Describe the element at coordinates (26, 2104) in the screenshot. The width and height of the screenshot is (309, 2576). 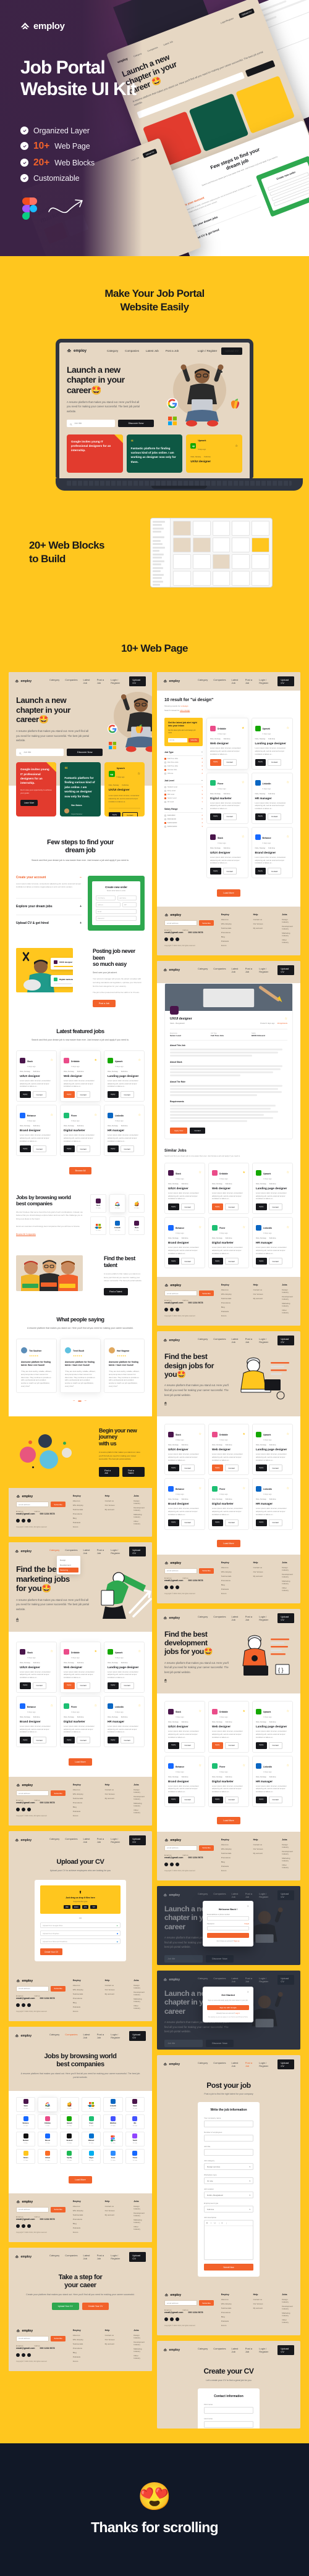
I see `company-card: Slack 12 Jobs` at that location.